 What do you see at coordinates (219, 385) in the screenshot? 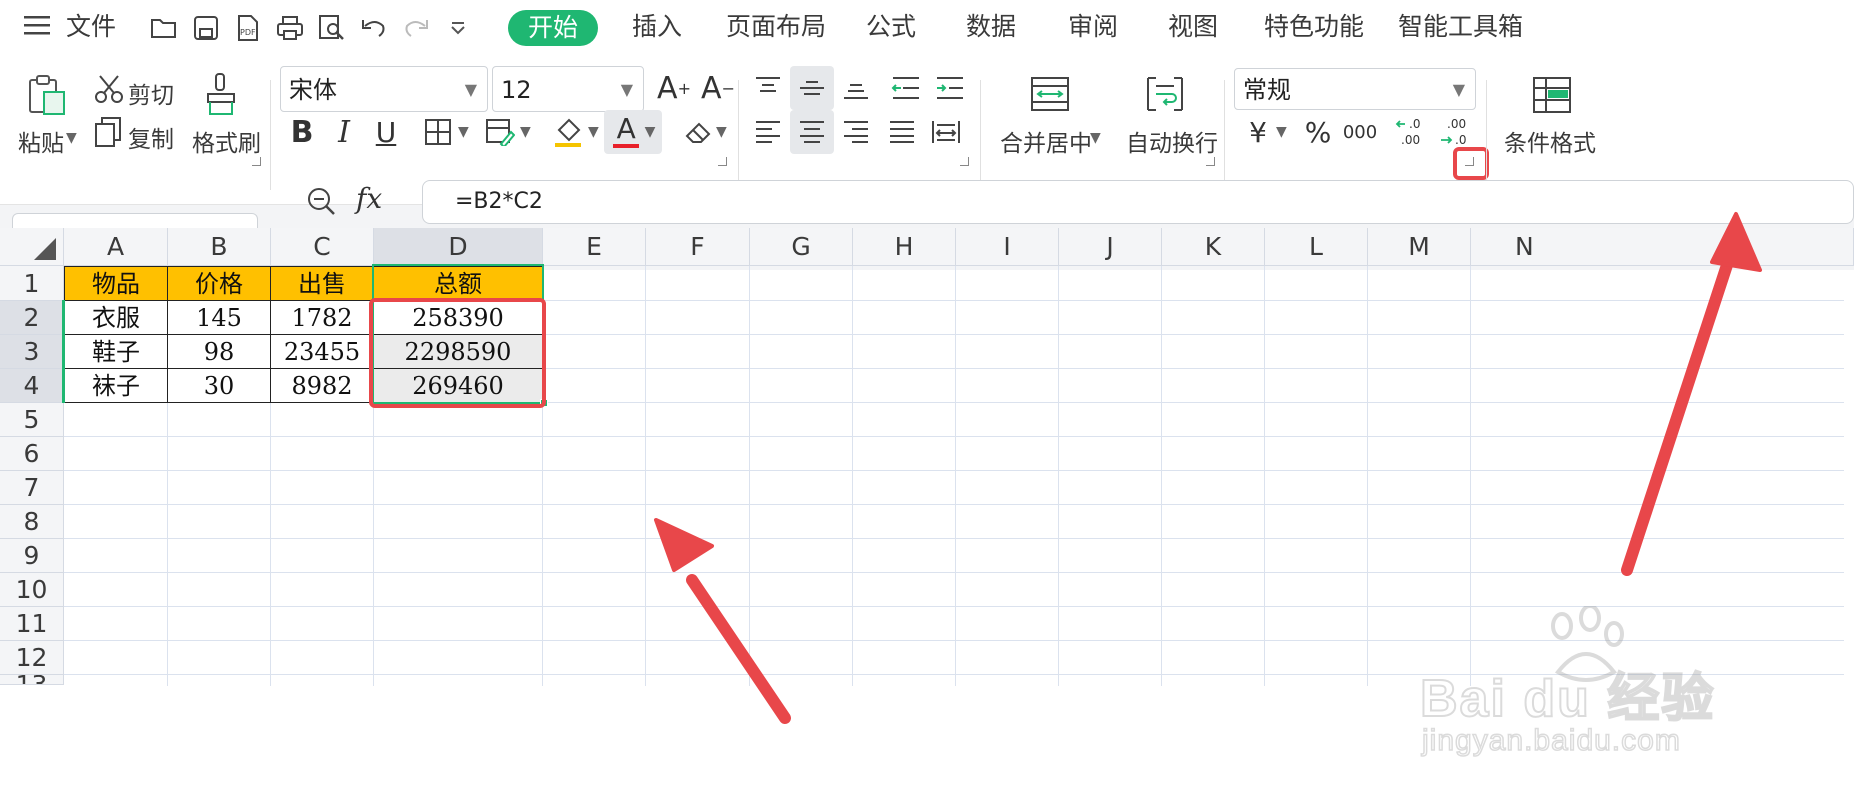
I see `cell-b4: 30` at bounding box center [219, 385].